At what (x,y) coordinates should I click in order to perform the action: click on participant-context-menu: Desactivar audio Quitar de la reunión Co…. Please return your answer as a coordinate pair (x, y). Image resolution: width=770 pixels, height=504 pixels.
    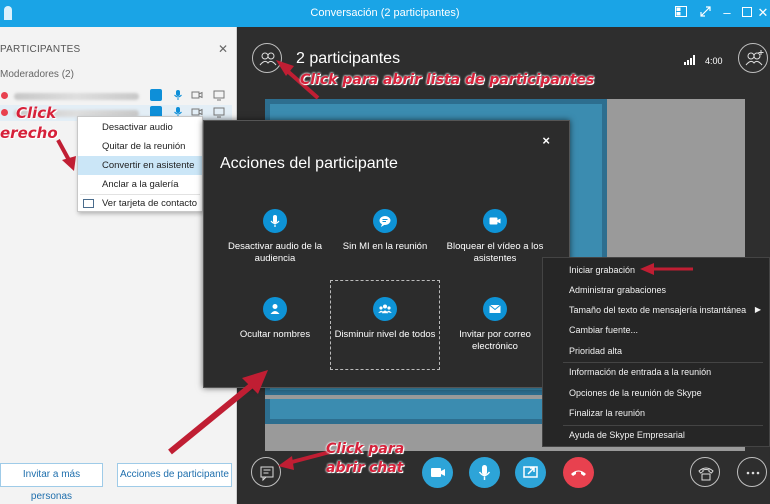
    Looking at the image, I should click on (140, 164).